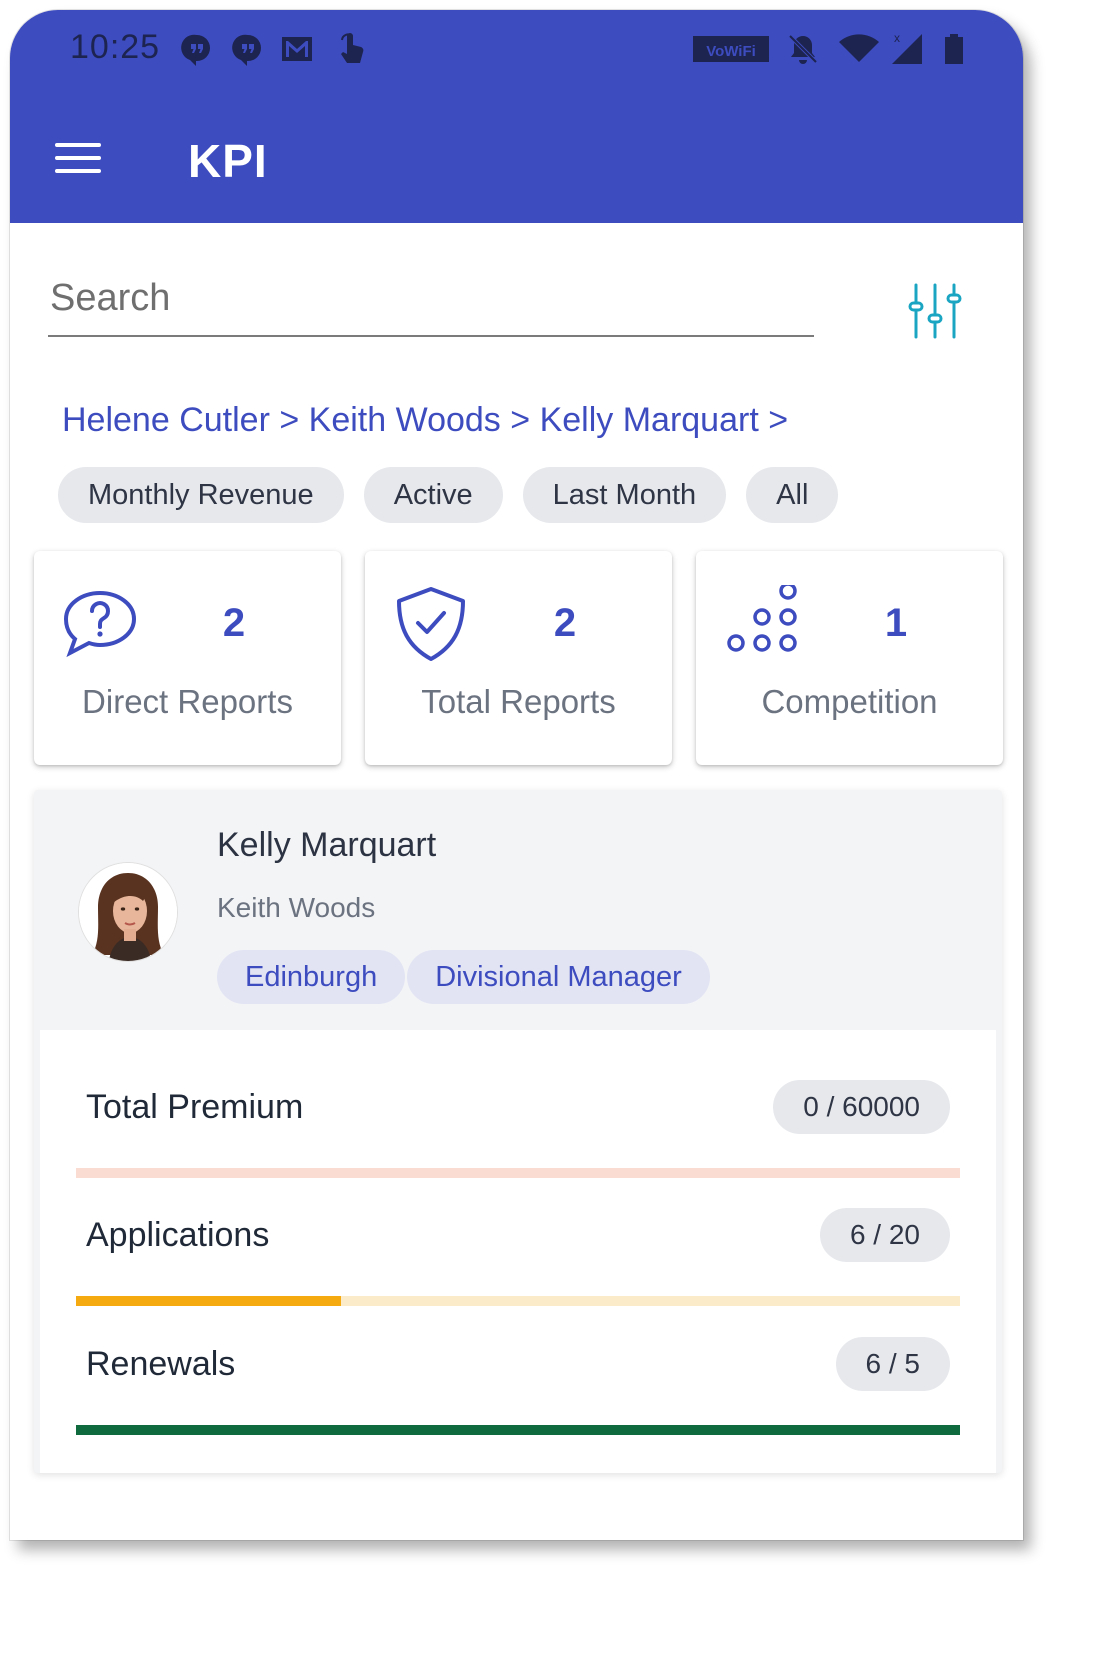 The height and width of the screenshot is (1668, 1120). I want to click on status-time: 10:25, so click(115, 47).